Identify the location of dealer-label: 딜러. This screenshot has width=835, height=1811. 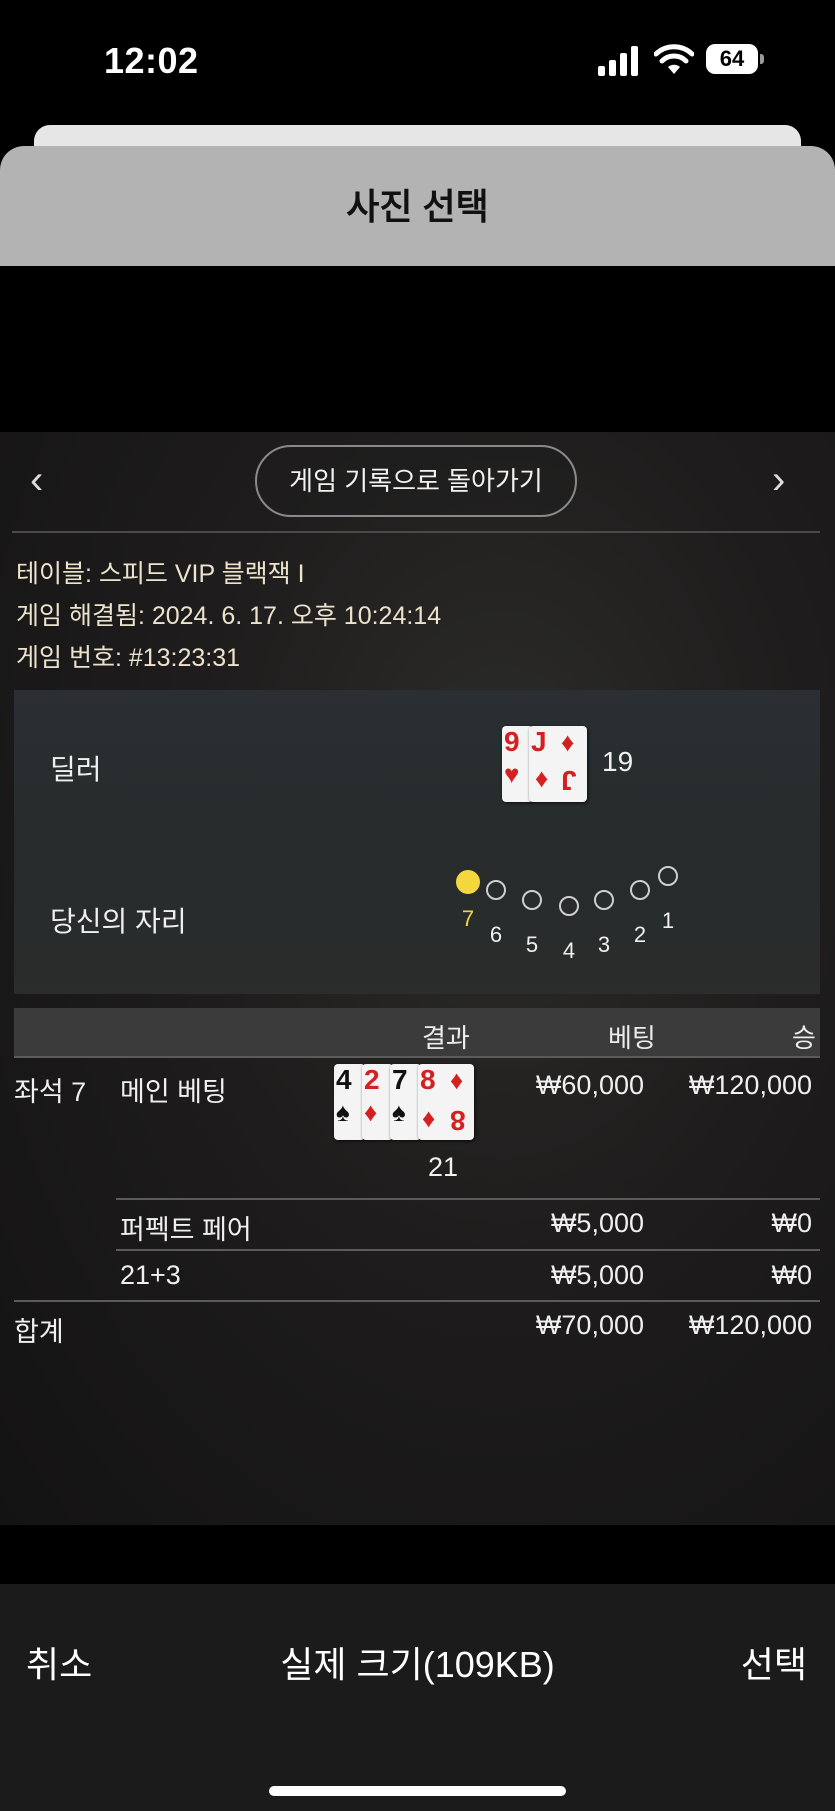
(76, 769).